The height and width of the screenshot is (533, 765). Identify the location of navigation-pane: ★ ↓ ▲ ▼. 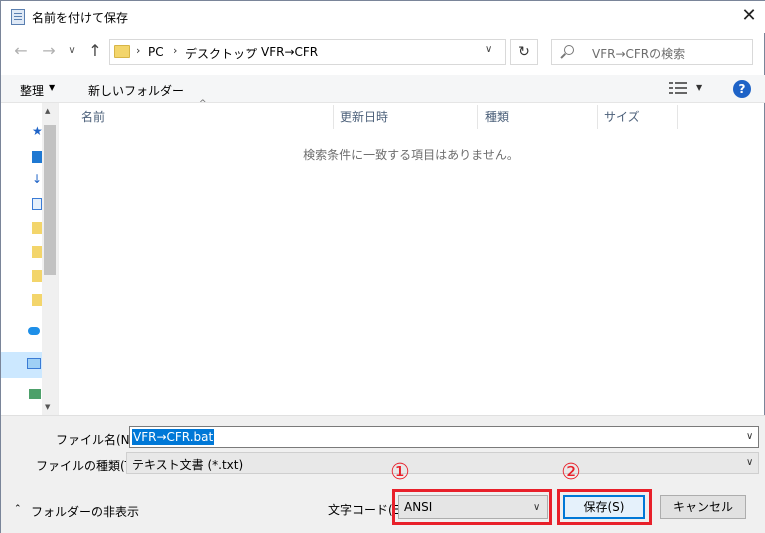
(30, 259).